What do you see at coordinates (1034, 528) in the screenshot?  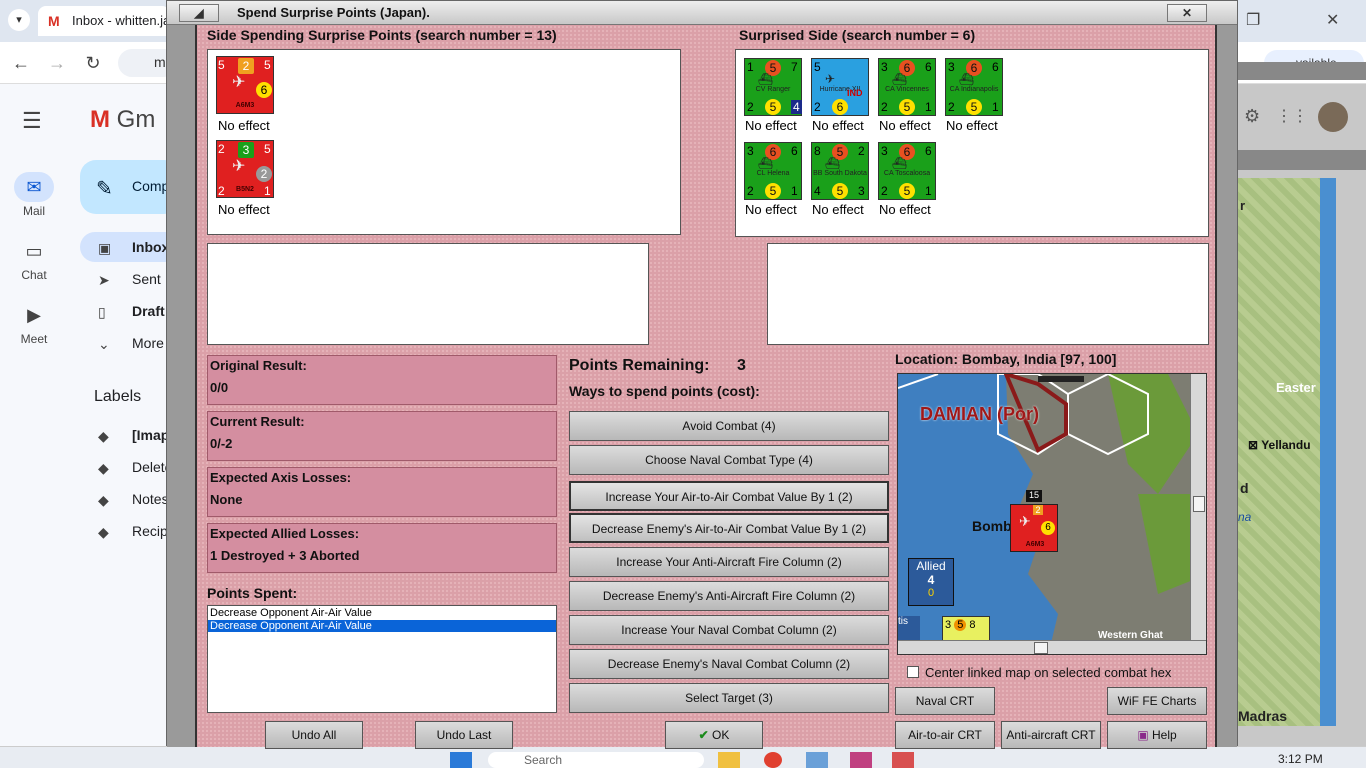 I see `map-unit-counter: 2 6 ✈ A6M3` at bounding box center [1034, 528].